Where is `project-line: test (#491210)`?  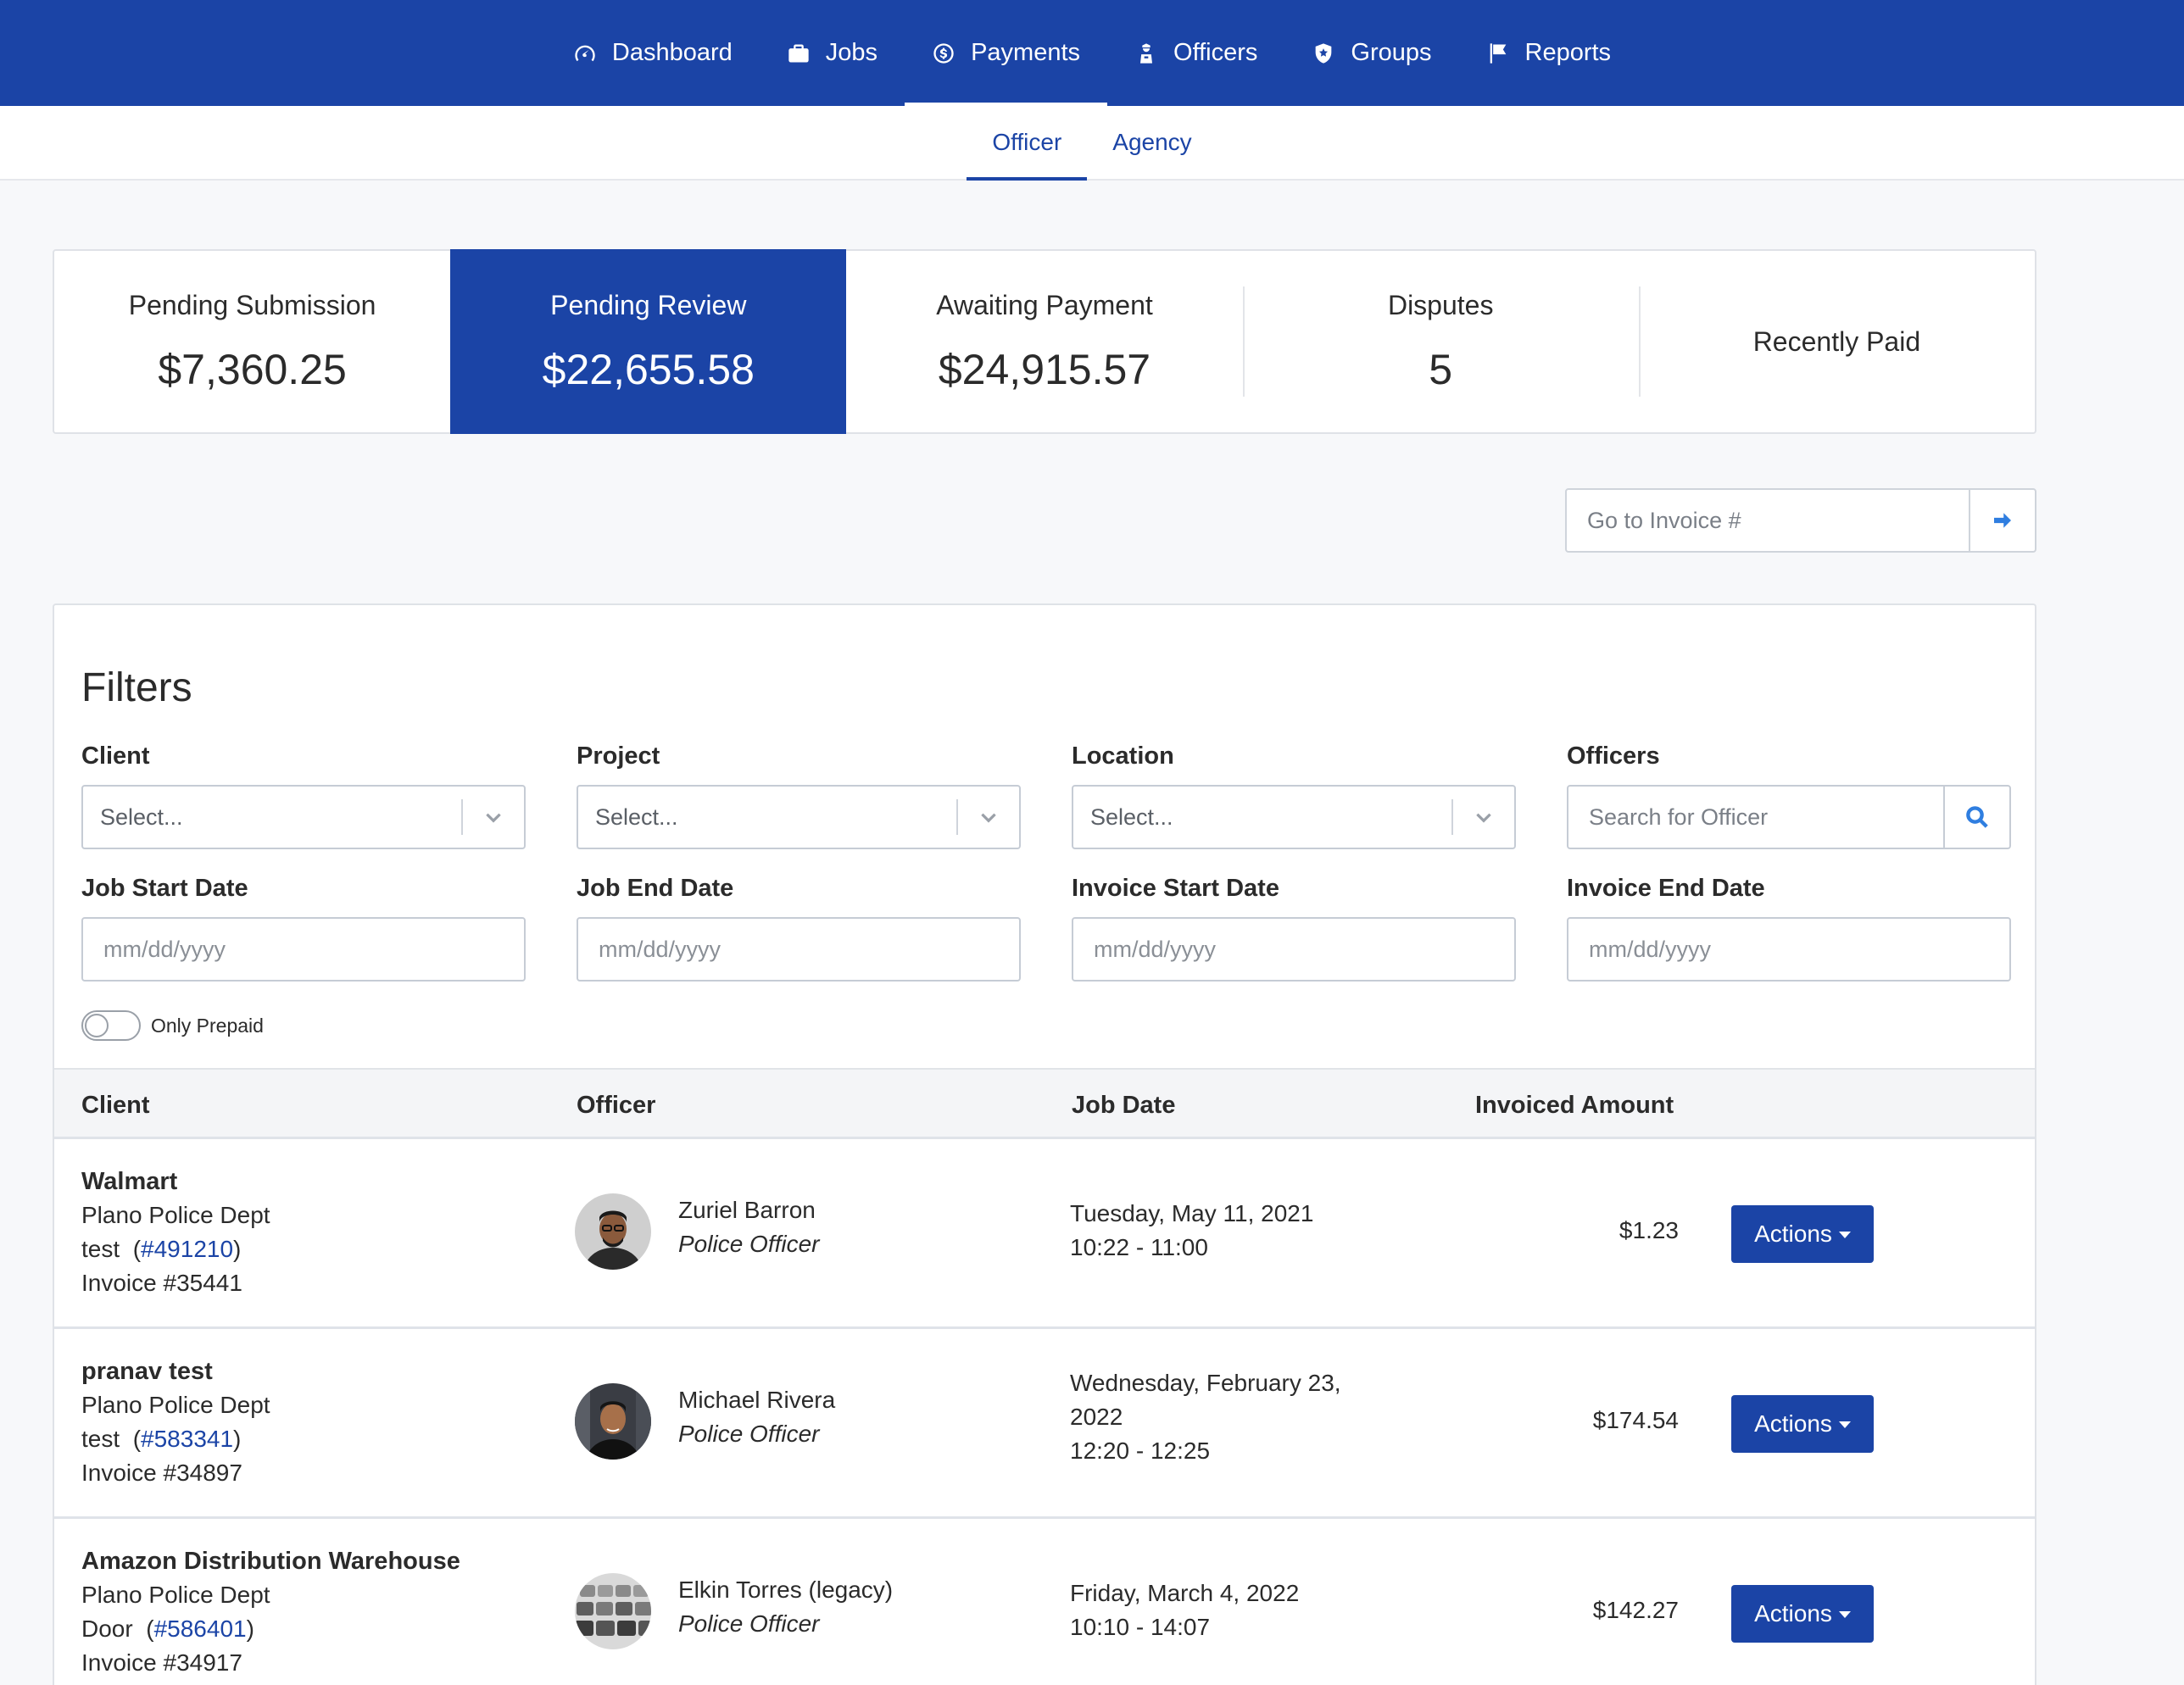
project-line: test (#491210) is located at coordinates (161, 1249).